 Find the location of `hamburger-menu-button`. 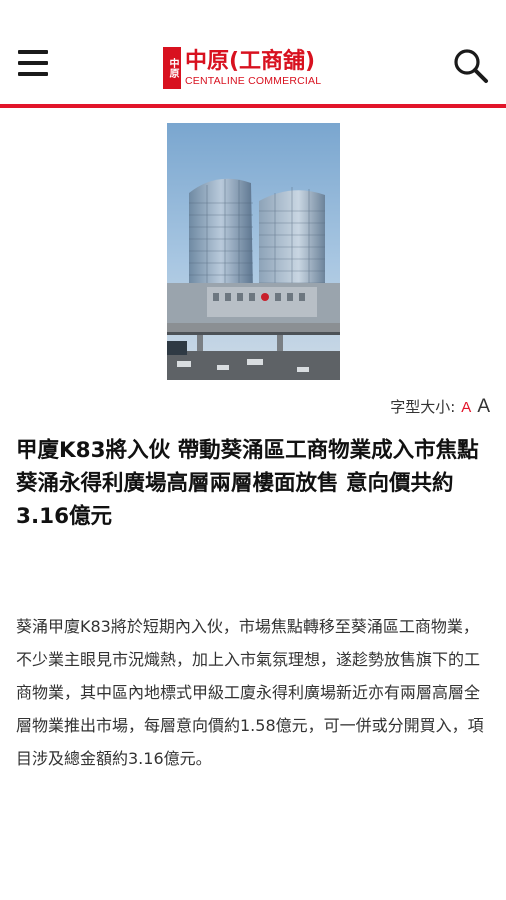

hamburger-menu-button is located at coordinates (33, 63).